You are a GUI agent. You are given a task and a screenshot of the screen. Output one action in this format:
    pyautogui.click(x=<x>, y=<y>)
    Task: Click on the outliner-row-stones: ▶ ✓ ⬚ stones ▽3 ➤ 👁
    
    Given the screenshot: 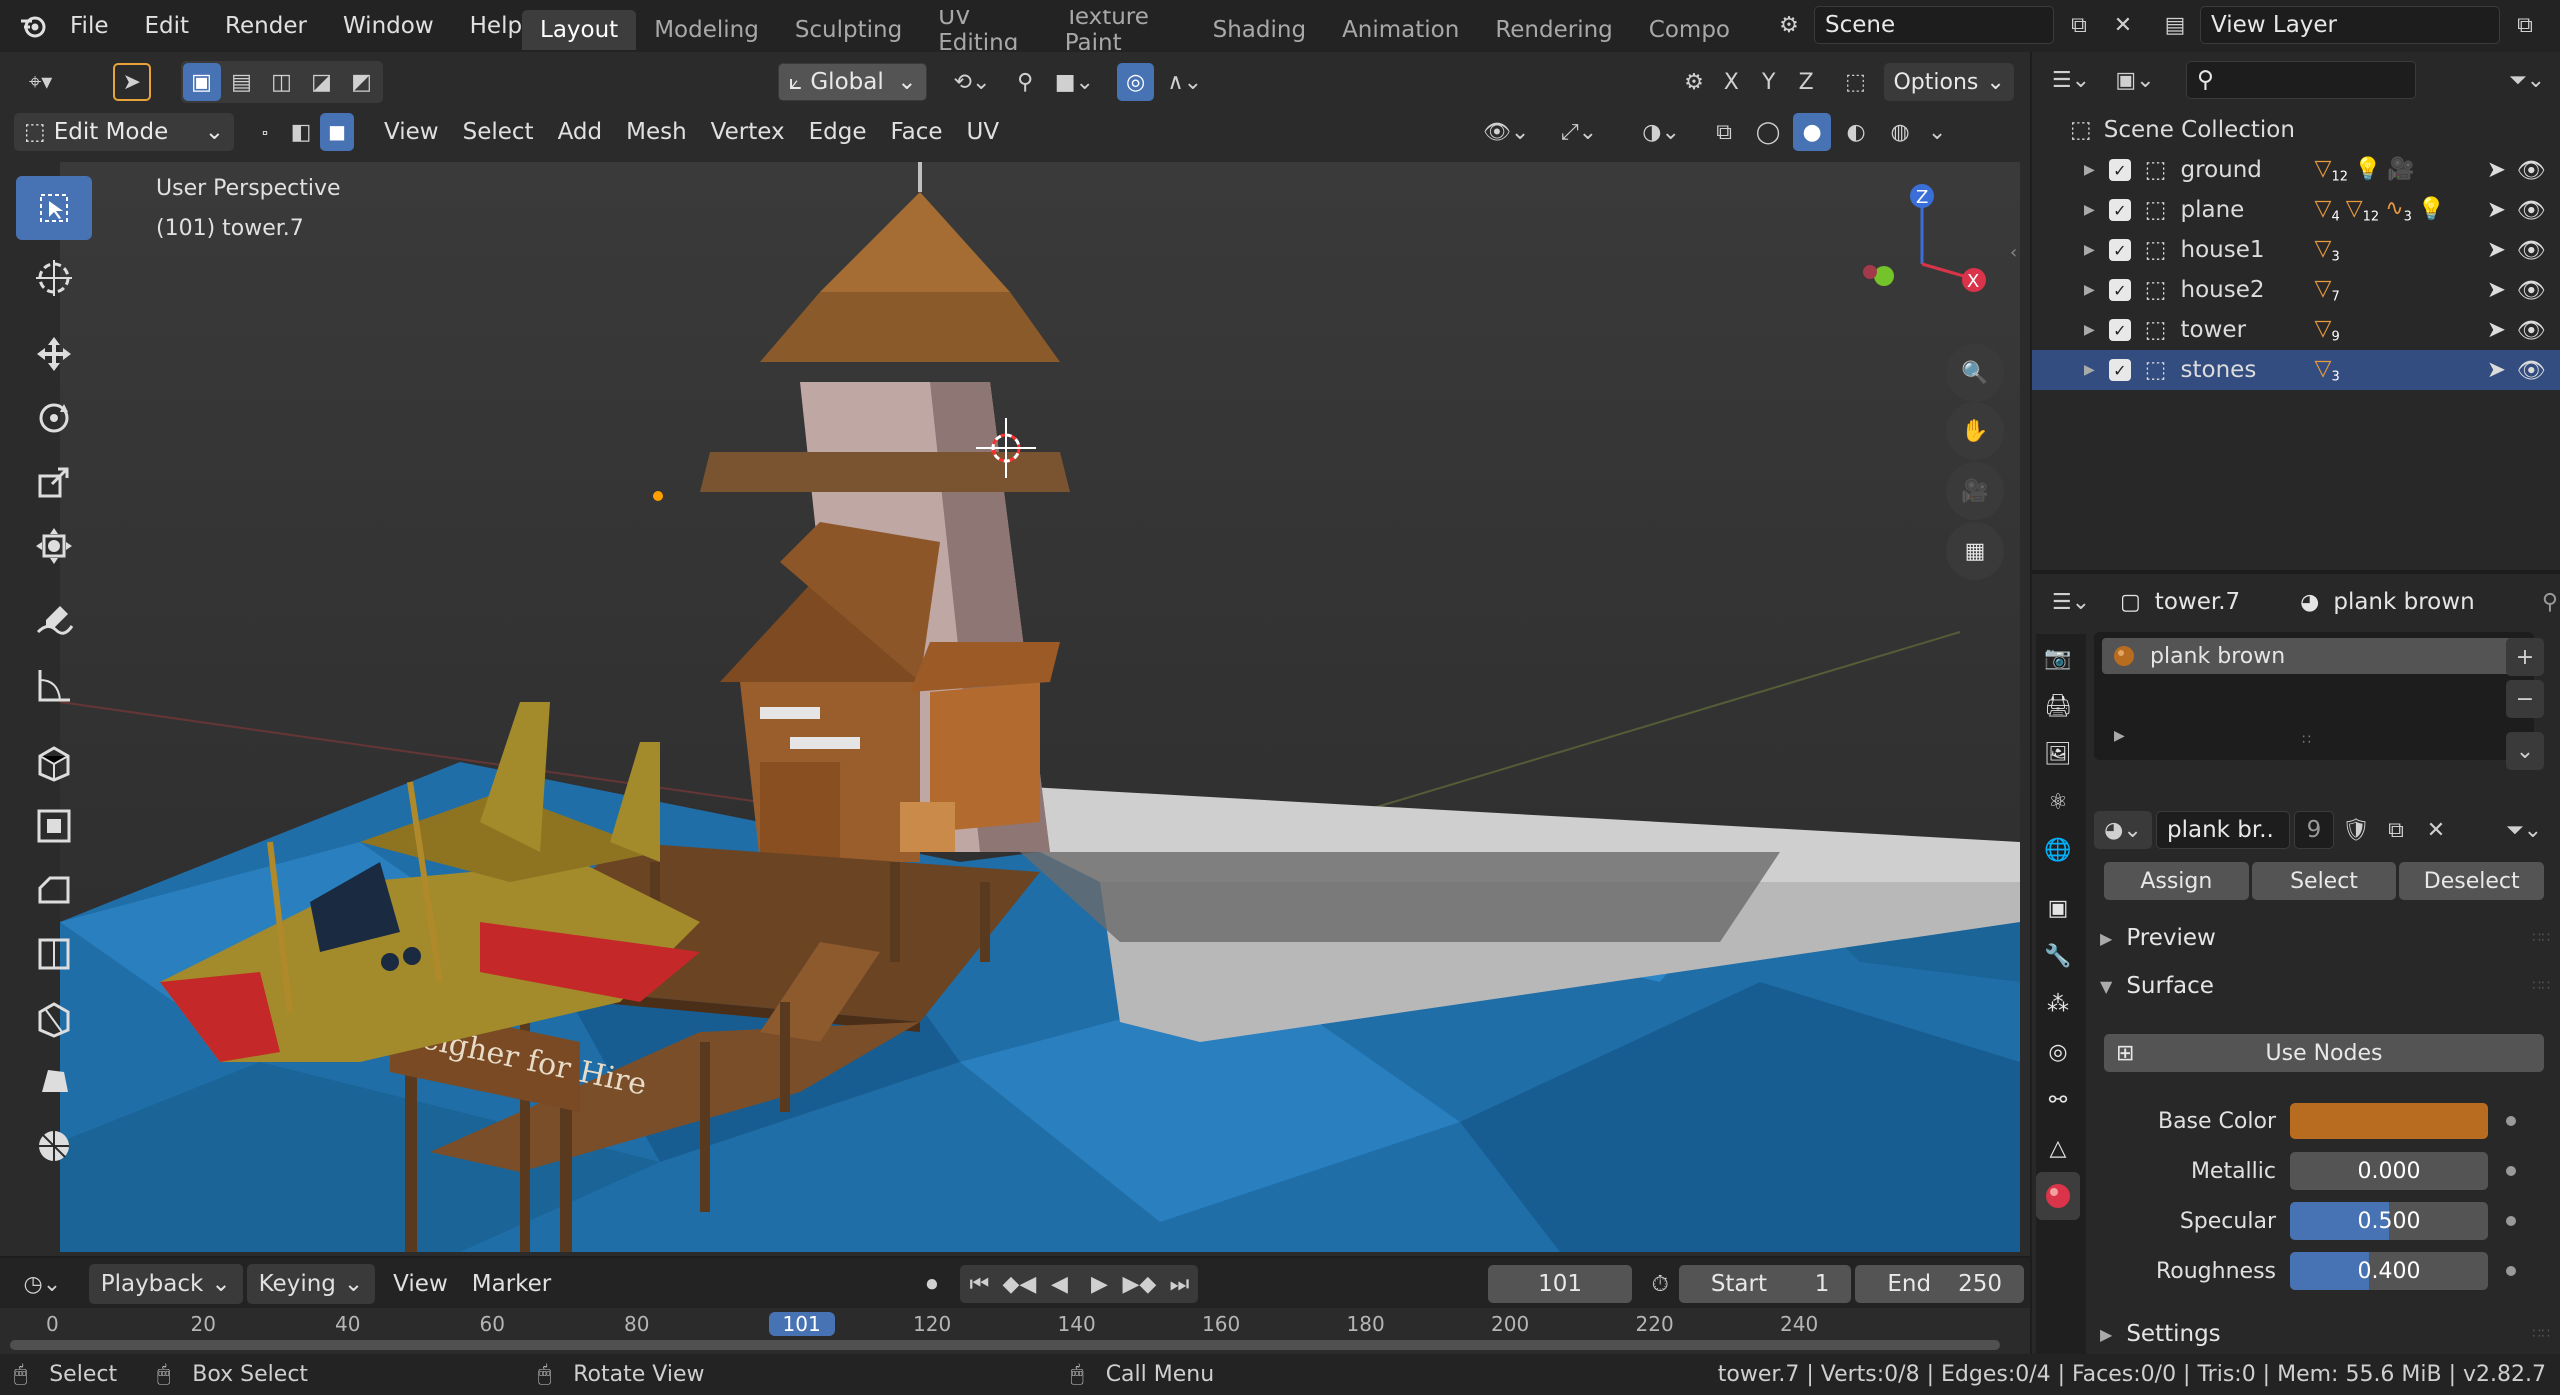 What is the action you would take?
    pyautogui.click(x=2296, y=370)
    